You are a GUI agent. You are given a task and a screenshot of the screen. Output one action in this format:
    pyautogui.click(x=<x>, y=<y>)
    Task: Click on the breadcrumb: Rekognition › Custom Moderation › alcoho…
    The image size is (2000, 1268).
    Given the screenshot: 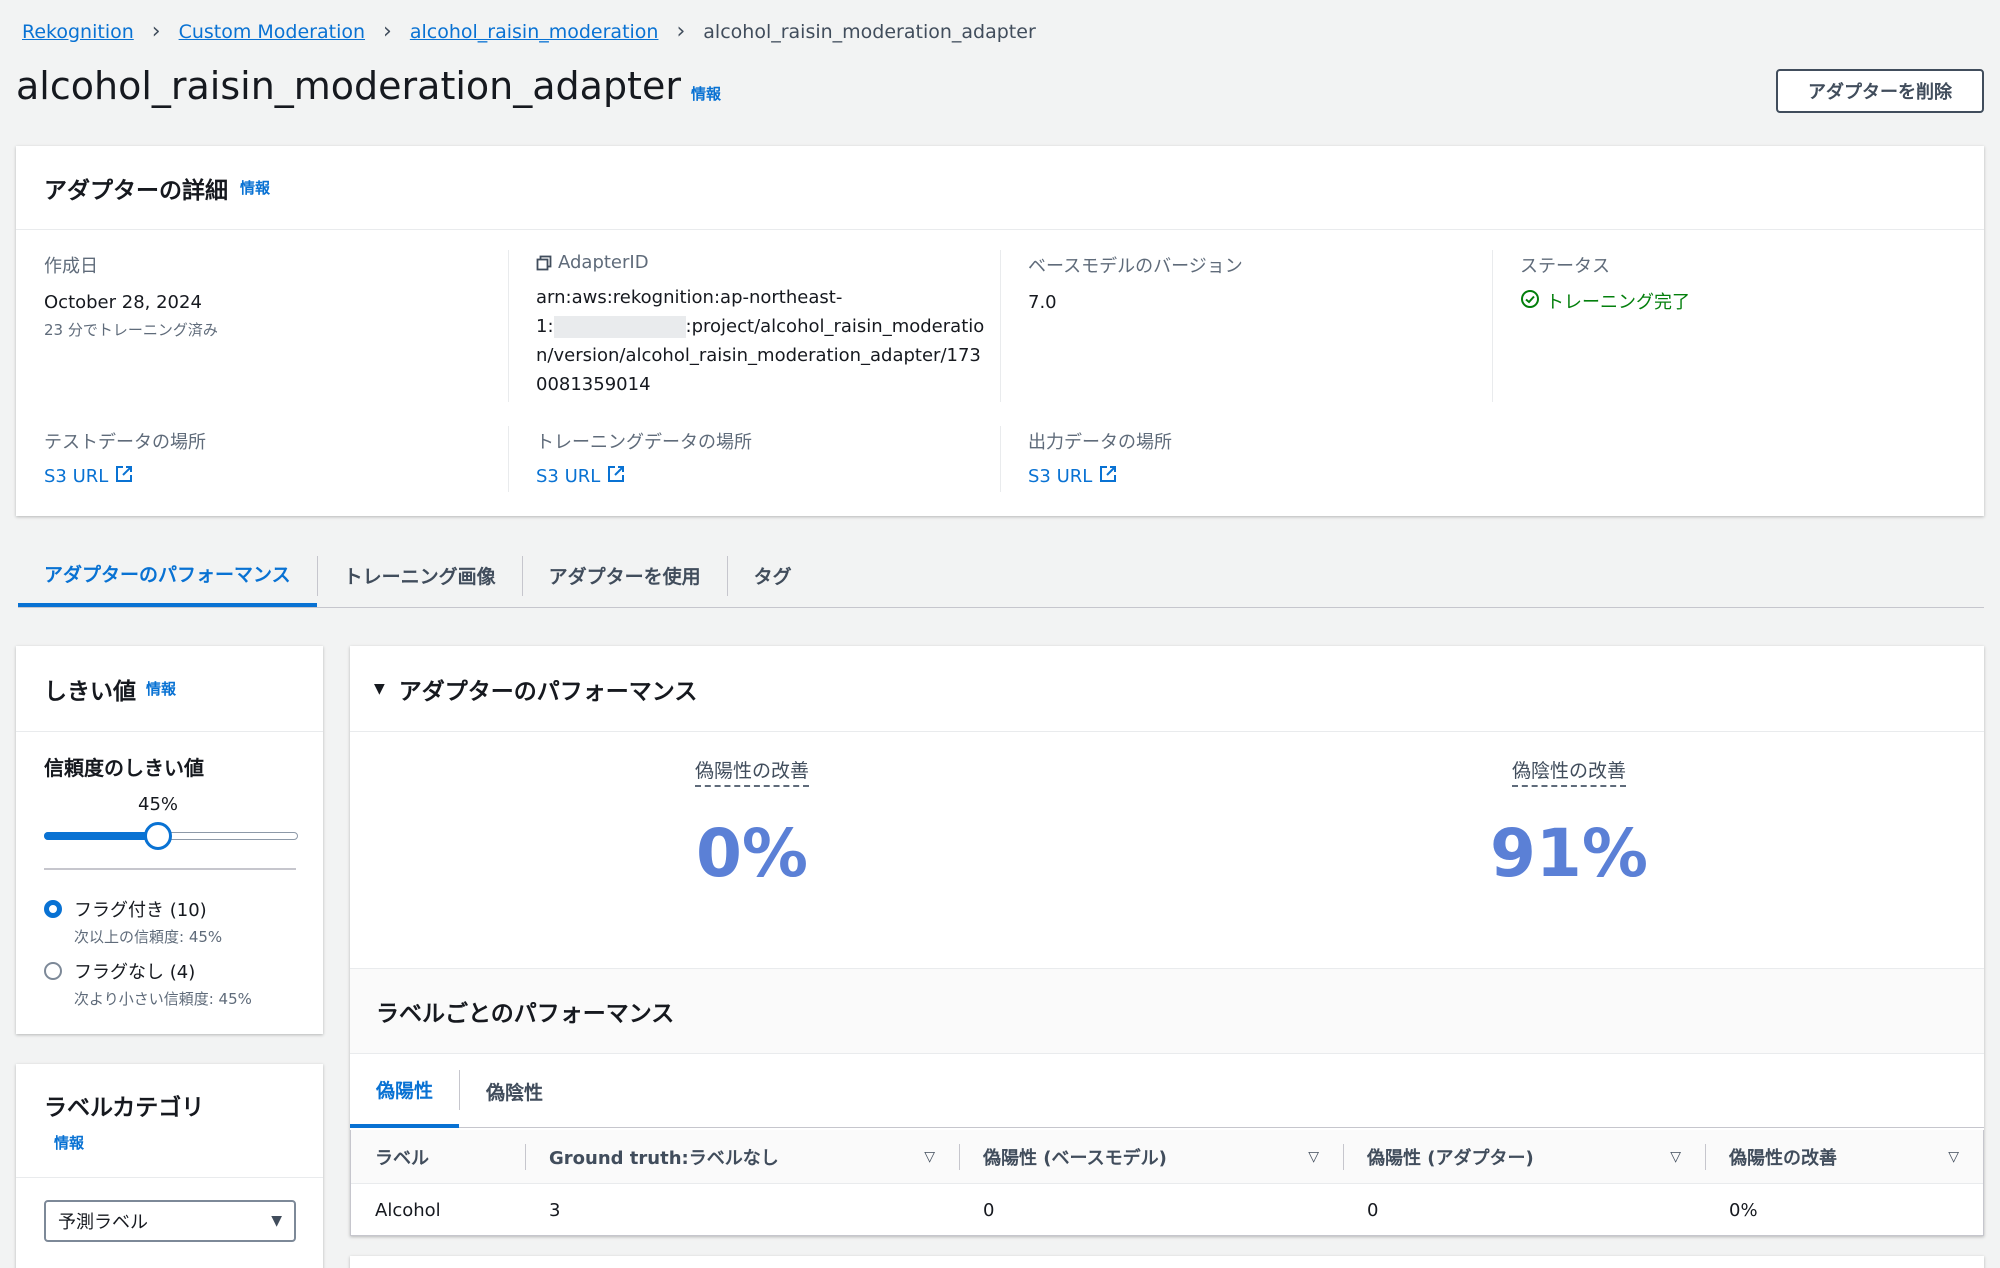 What is the action you would take?
    pyautogui.click(x=529, y=32)
    